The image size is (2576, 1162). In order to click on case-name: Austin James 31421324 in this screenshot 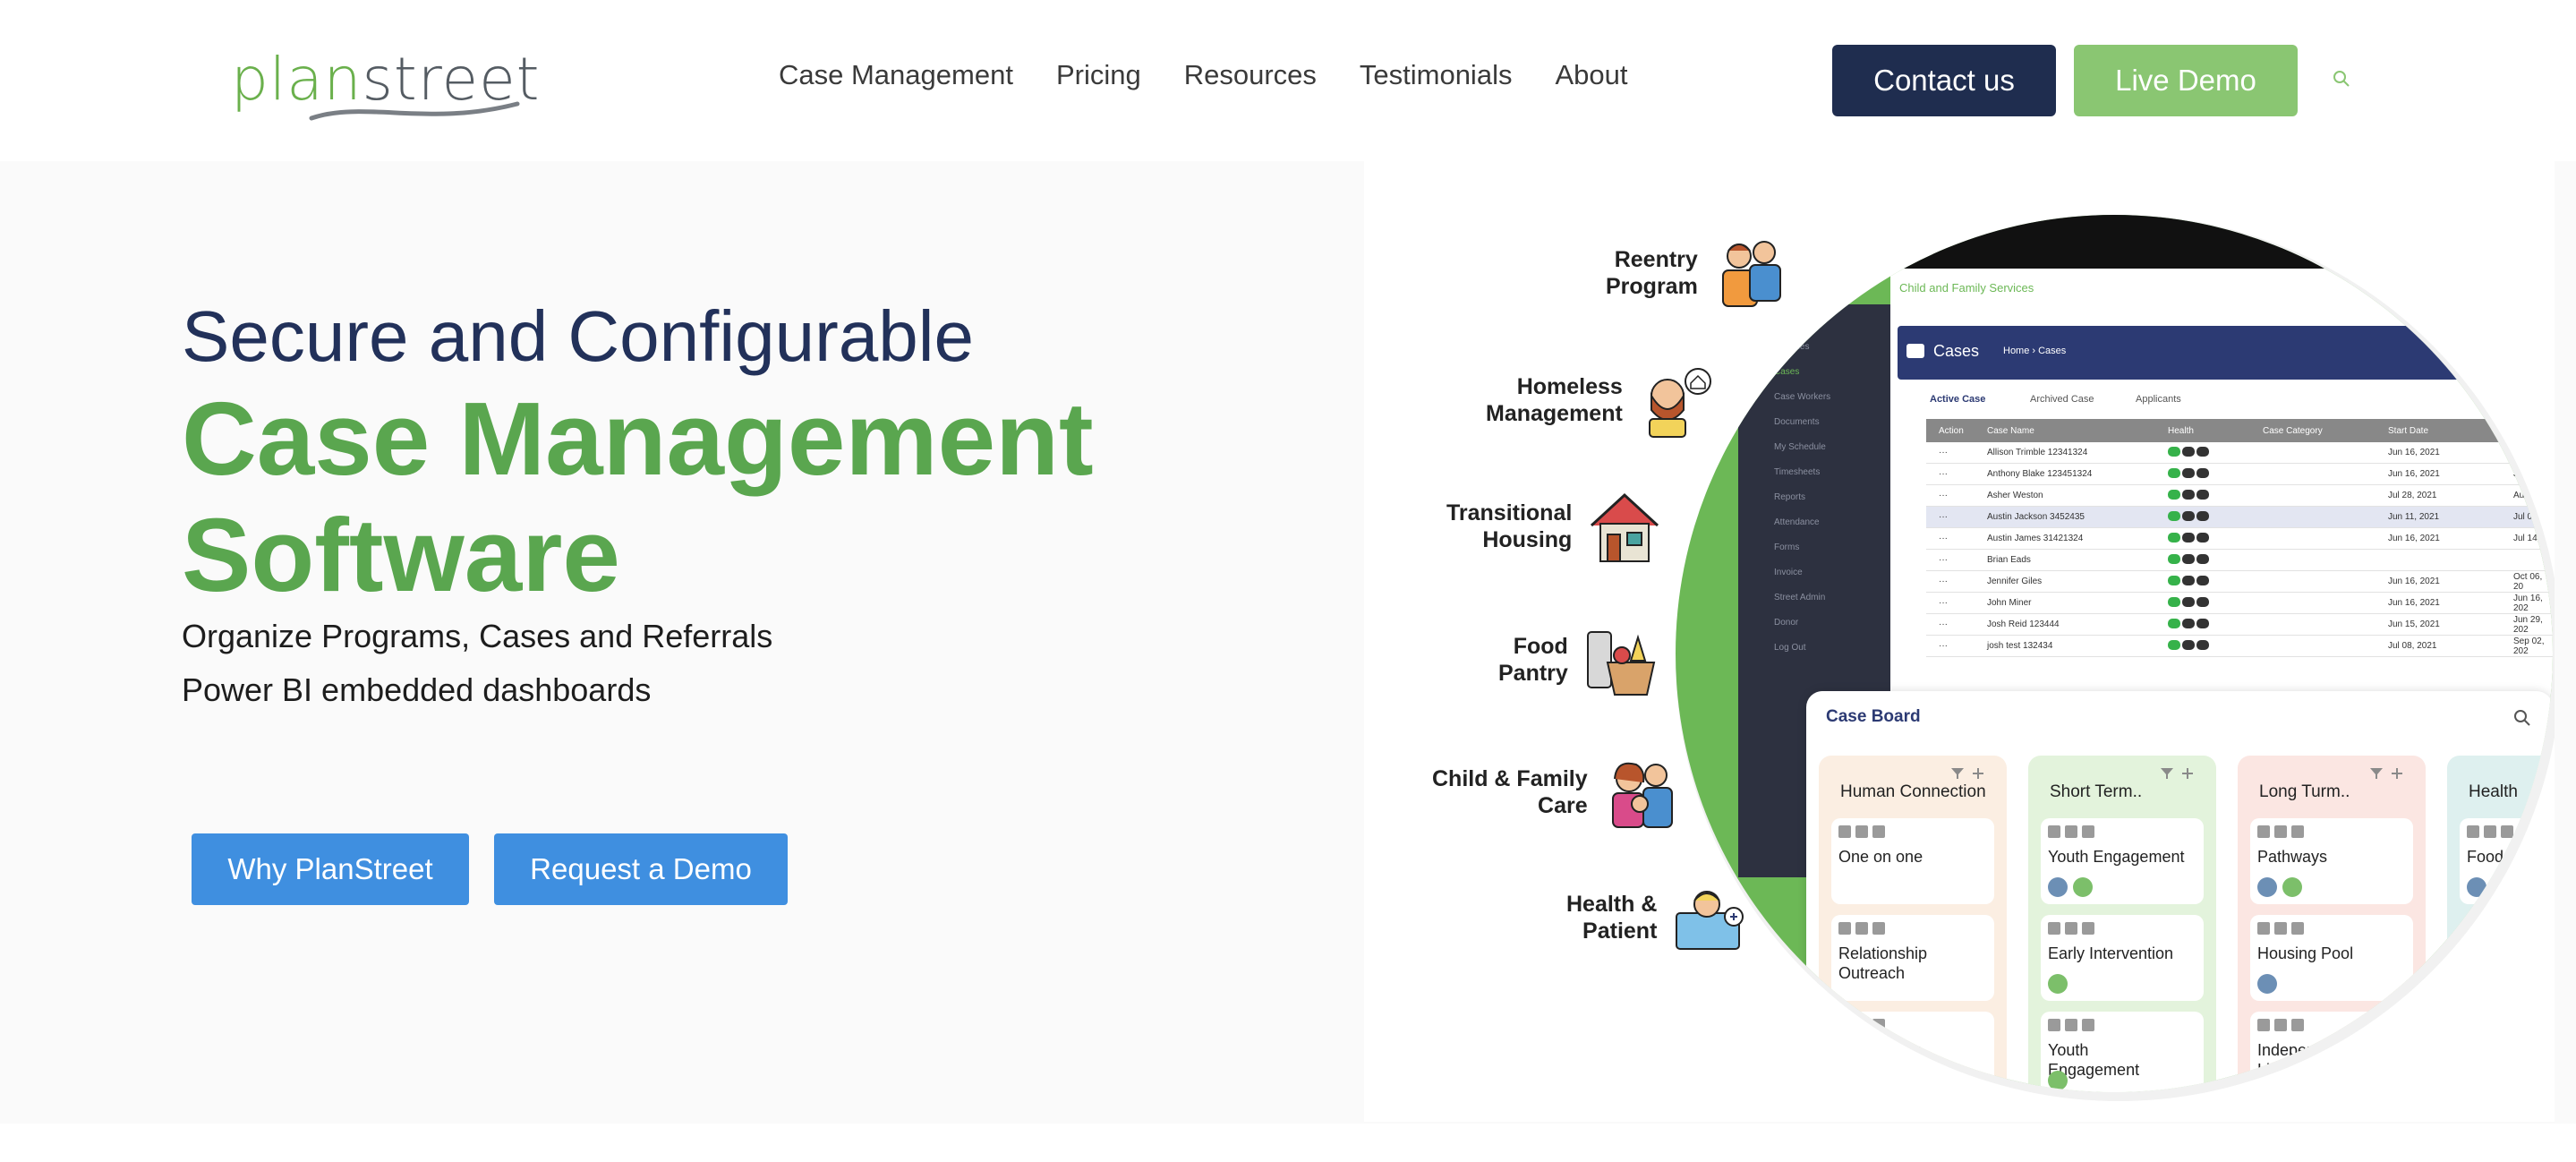, I will do `click(2035, 538)`.